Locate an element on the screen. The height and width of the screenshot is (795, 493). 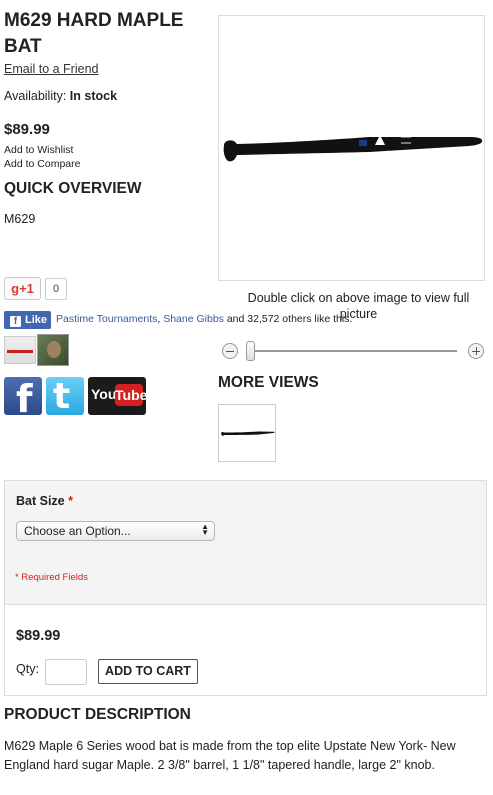
select-arrows-icon: ▲ ▼ is located at coordinates (205, 529).